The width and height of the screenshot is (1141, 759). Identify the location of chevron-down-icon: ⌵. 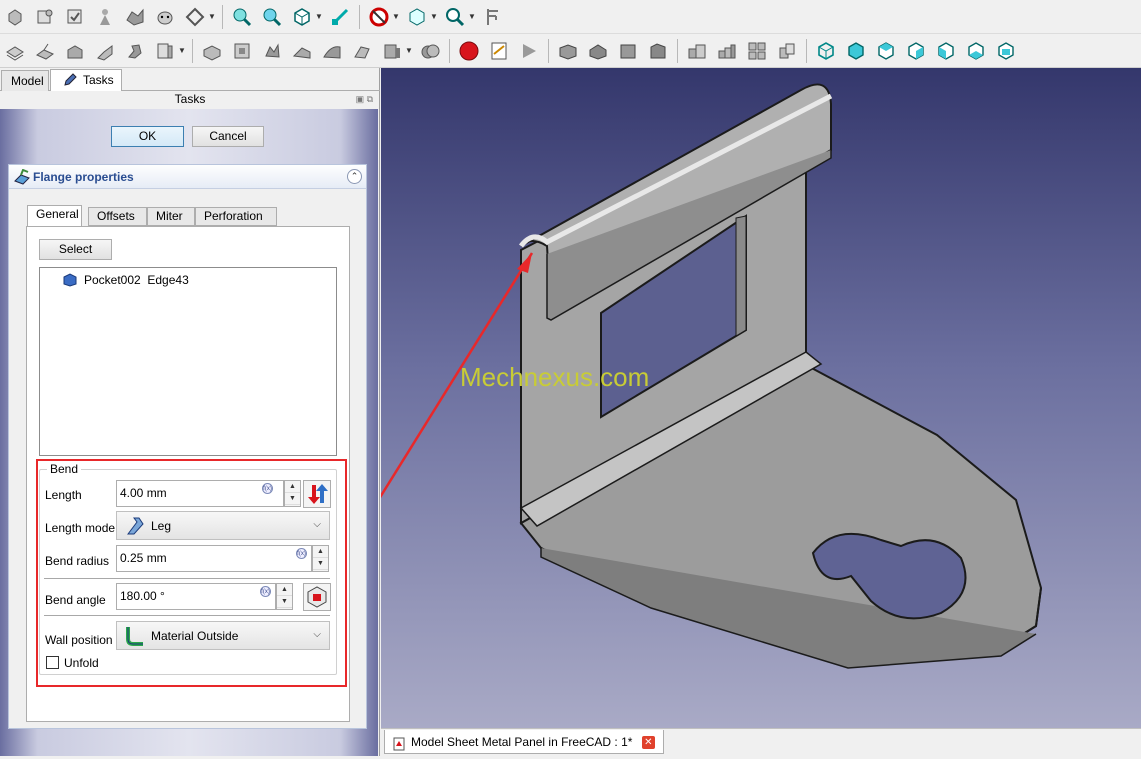
(317, 634).